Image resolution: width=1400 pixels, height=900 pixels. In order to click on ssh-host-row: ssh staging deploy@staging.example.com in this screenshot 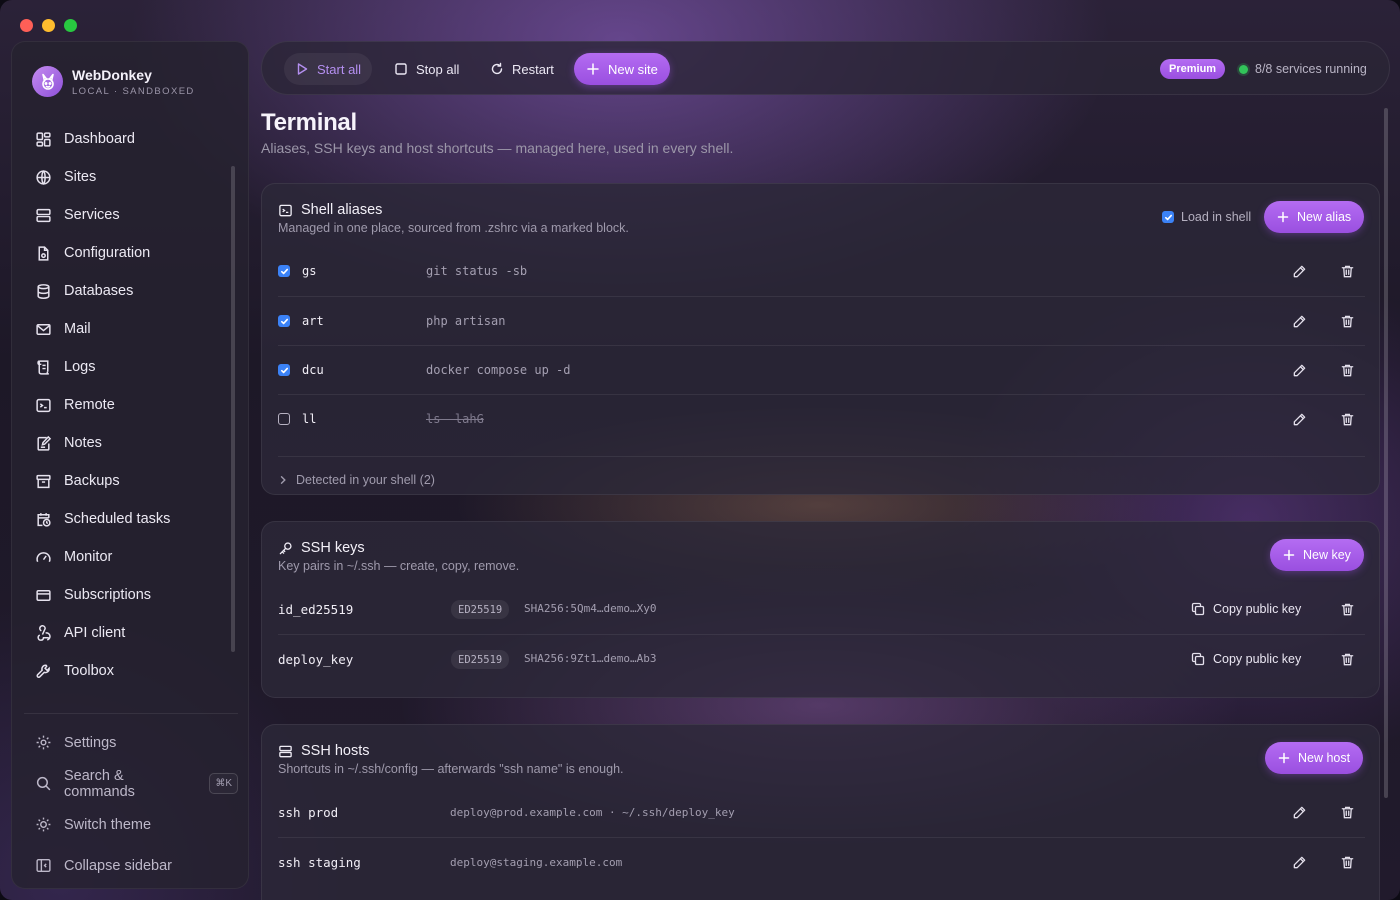, I will do `click(821, 861)`.